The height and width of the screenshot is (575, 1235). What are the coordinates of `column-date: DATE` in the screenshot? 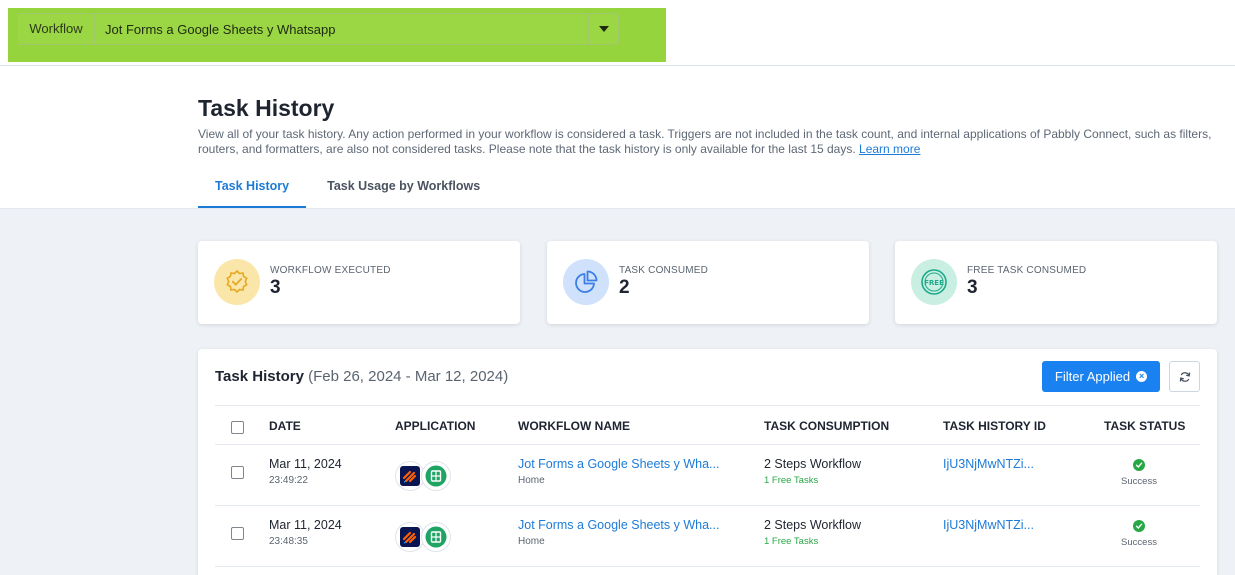 It's located at (285, 426).